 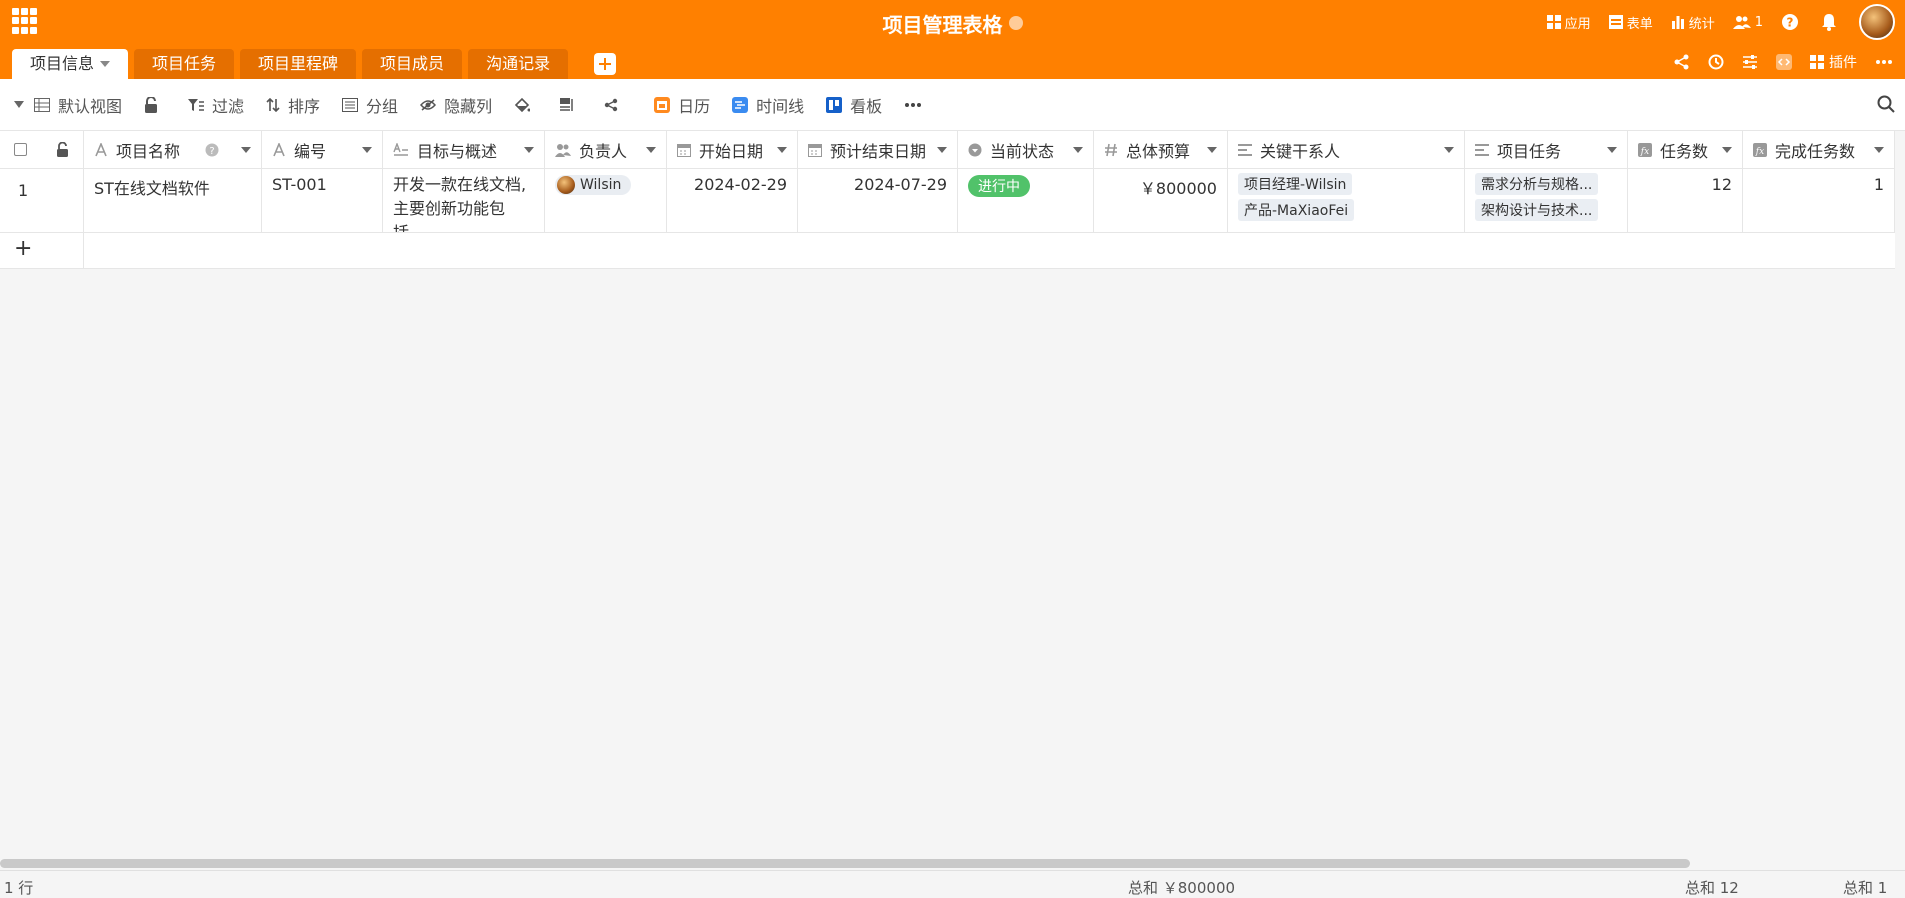 I want to click on kanban-button: 看板, so click(x=854, y=105).